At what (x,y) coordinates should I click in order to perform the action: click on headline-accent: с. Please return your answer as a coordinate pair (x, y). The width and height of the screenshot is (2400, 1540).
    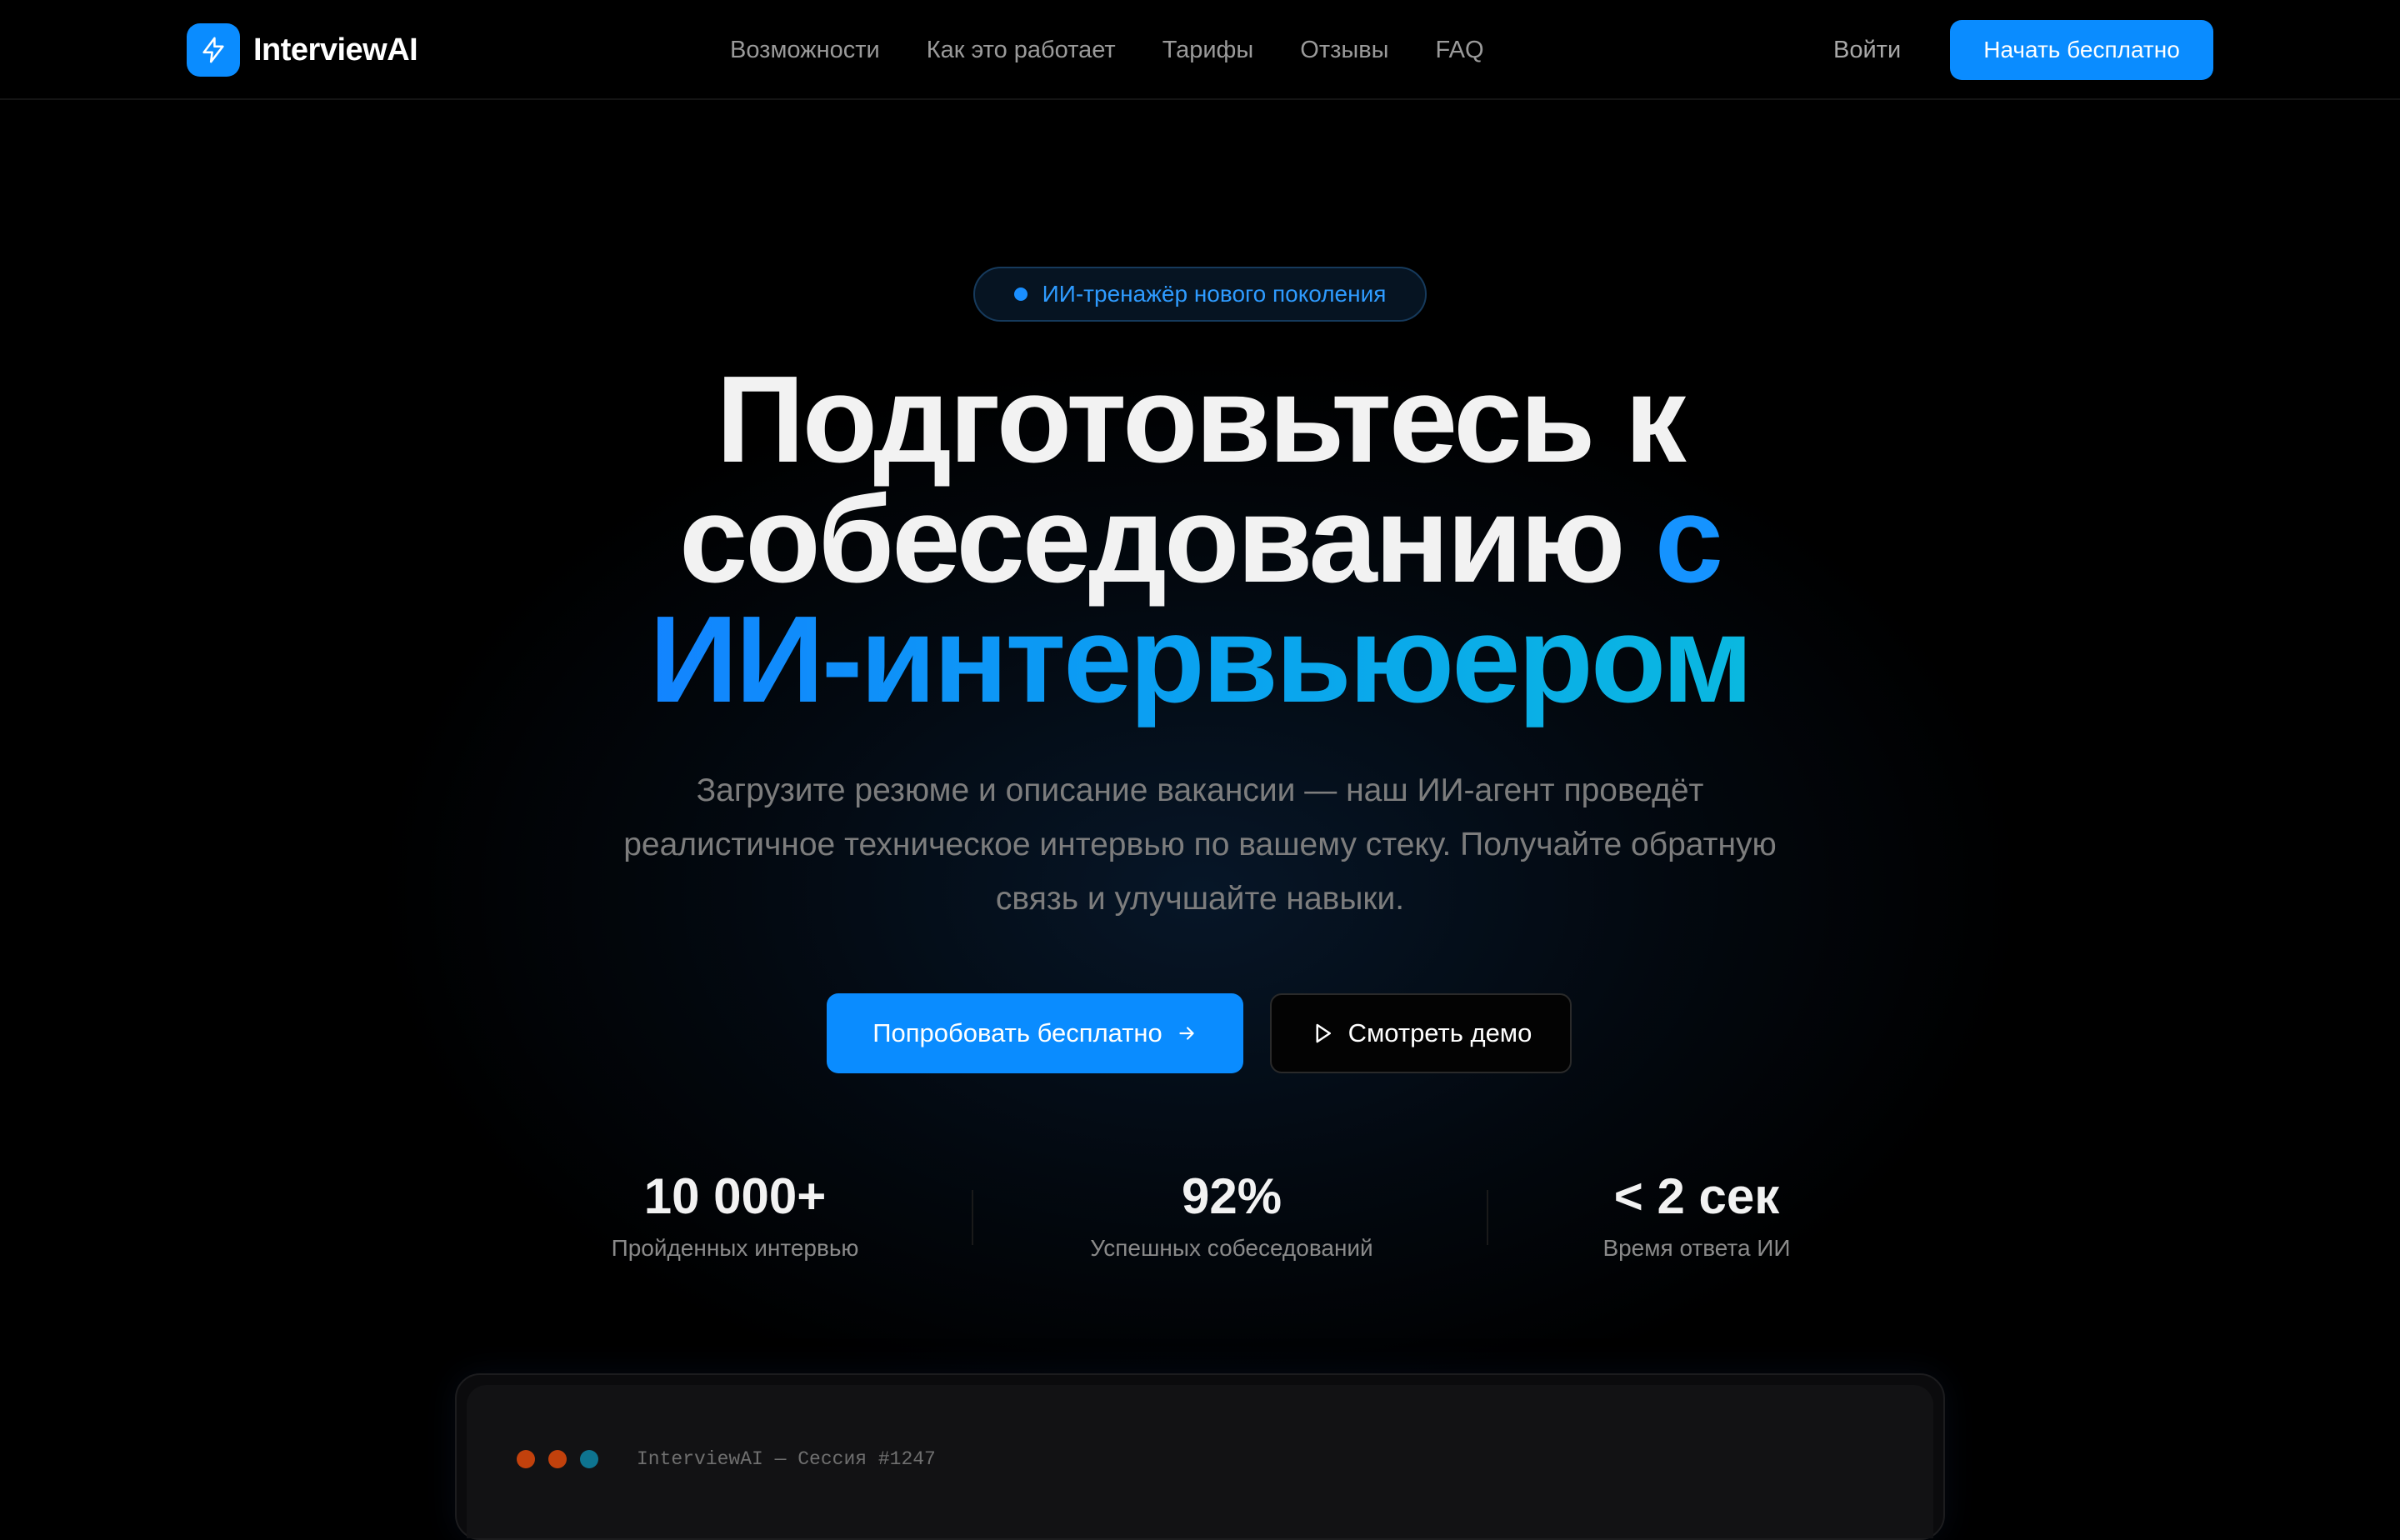
    Looking at the image, I should click on (1688, 539).